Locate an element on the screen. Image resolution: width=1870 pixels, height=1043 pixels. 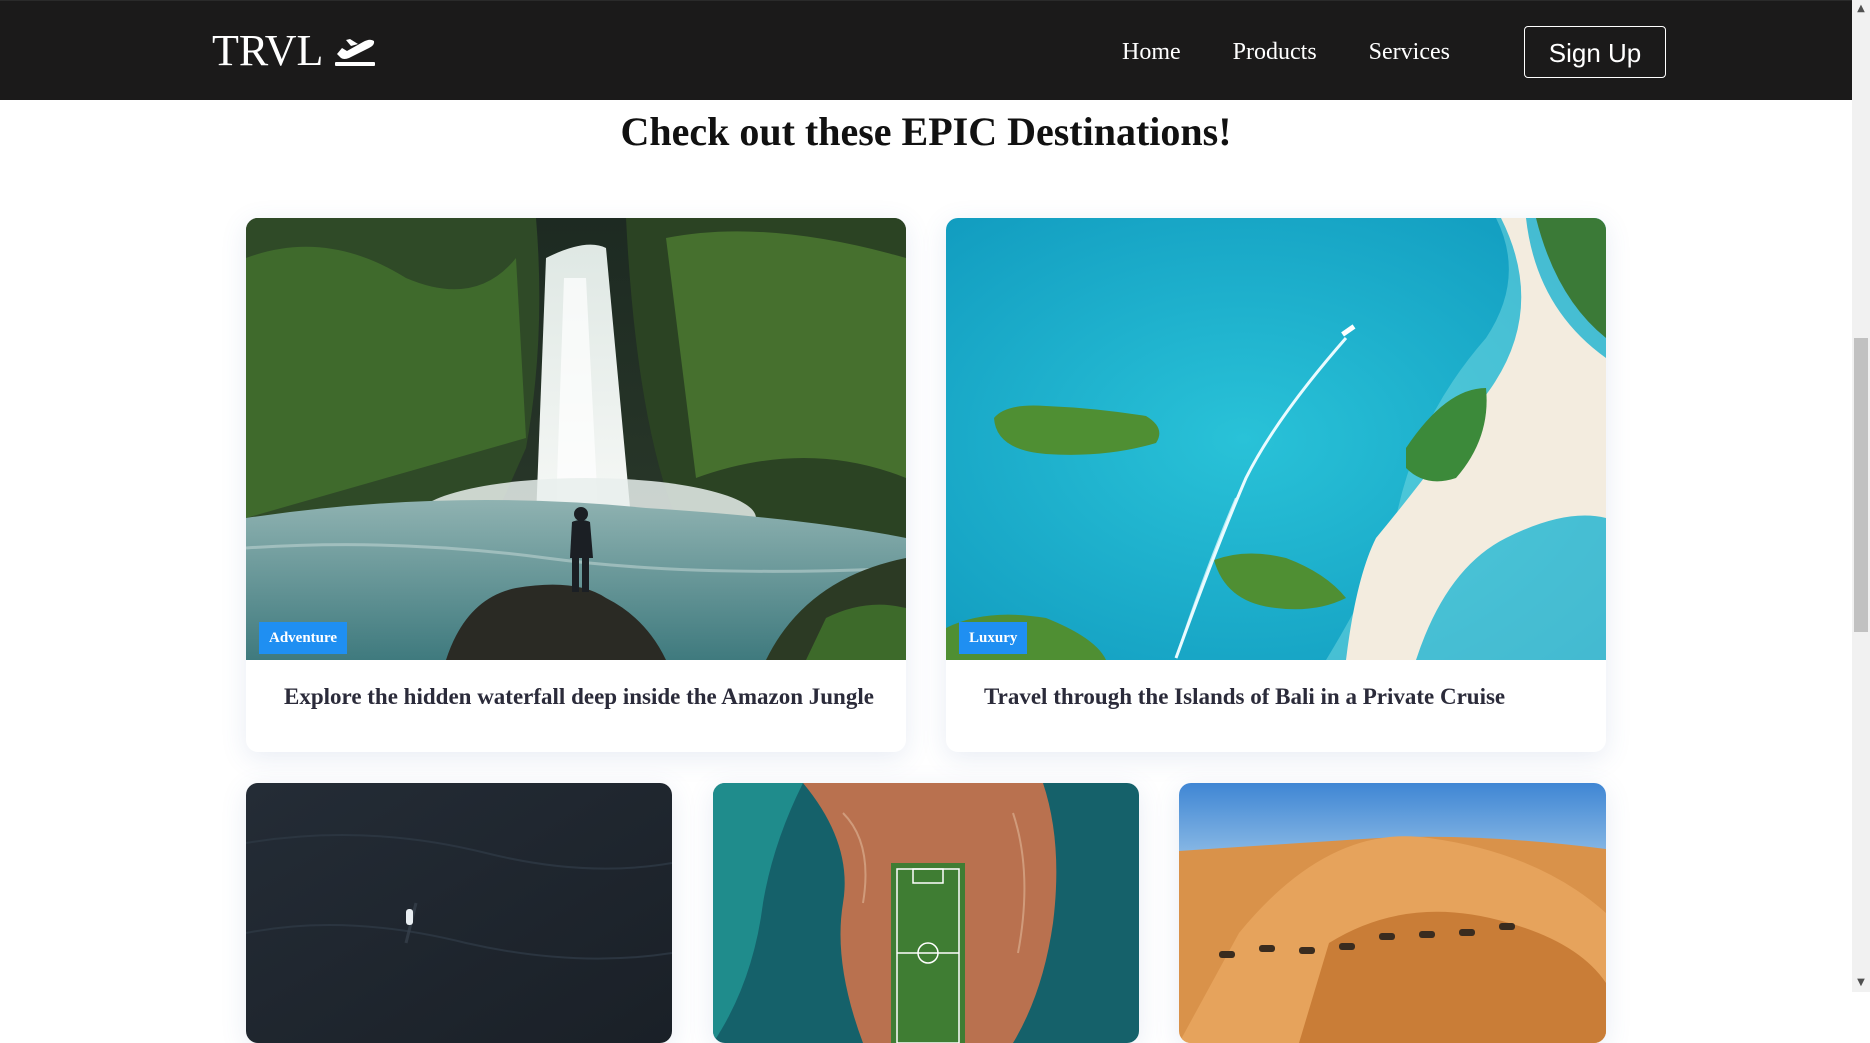
desert-camels-photo is located at coordinates (1392, 913).